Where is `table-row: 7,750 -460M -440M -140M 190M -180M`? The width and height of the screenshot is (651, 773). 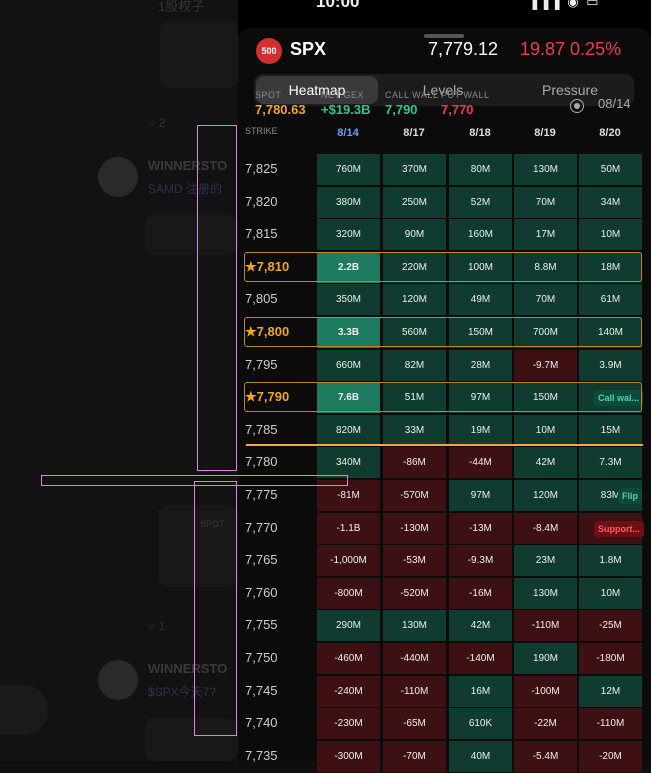 table-row: 7,750 -460M -440M -140M 190M -180M is located at coordinates (444, 659).